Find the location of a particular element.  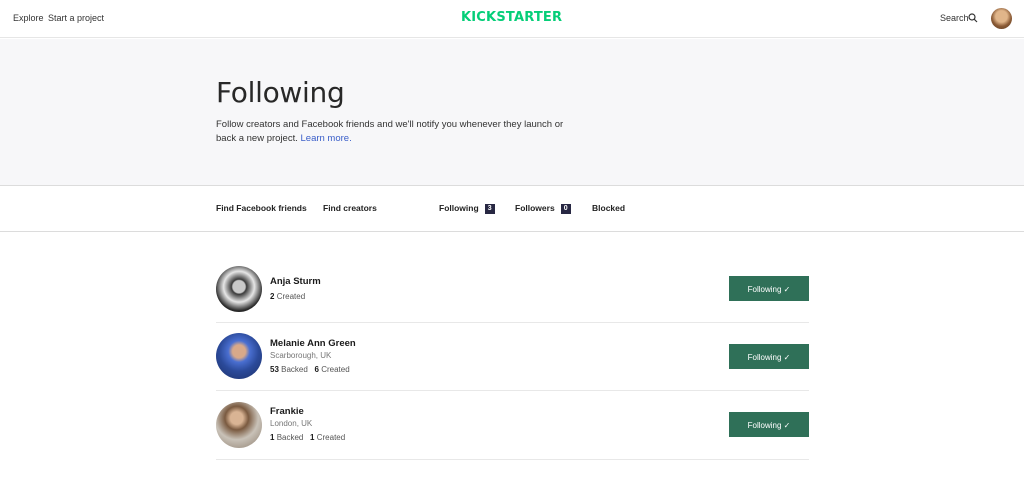

tab-find-creators: Find creators is located at coordinates (350, 208).